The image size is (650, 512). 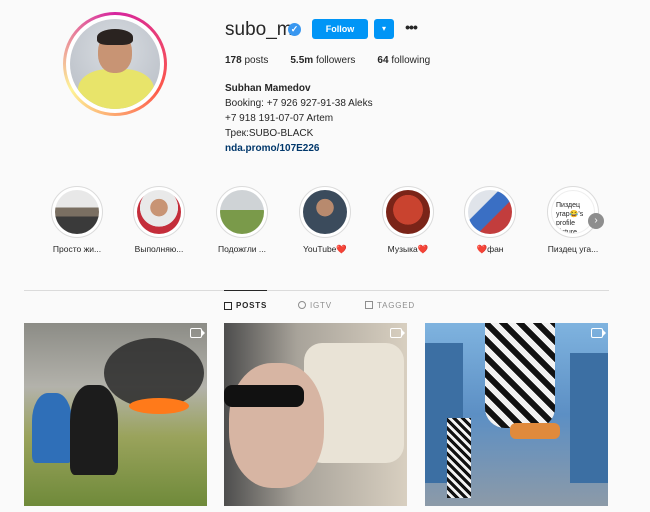 I want to click on story-highlight: YouTube❤️, so click(x=325, y=220).